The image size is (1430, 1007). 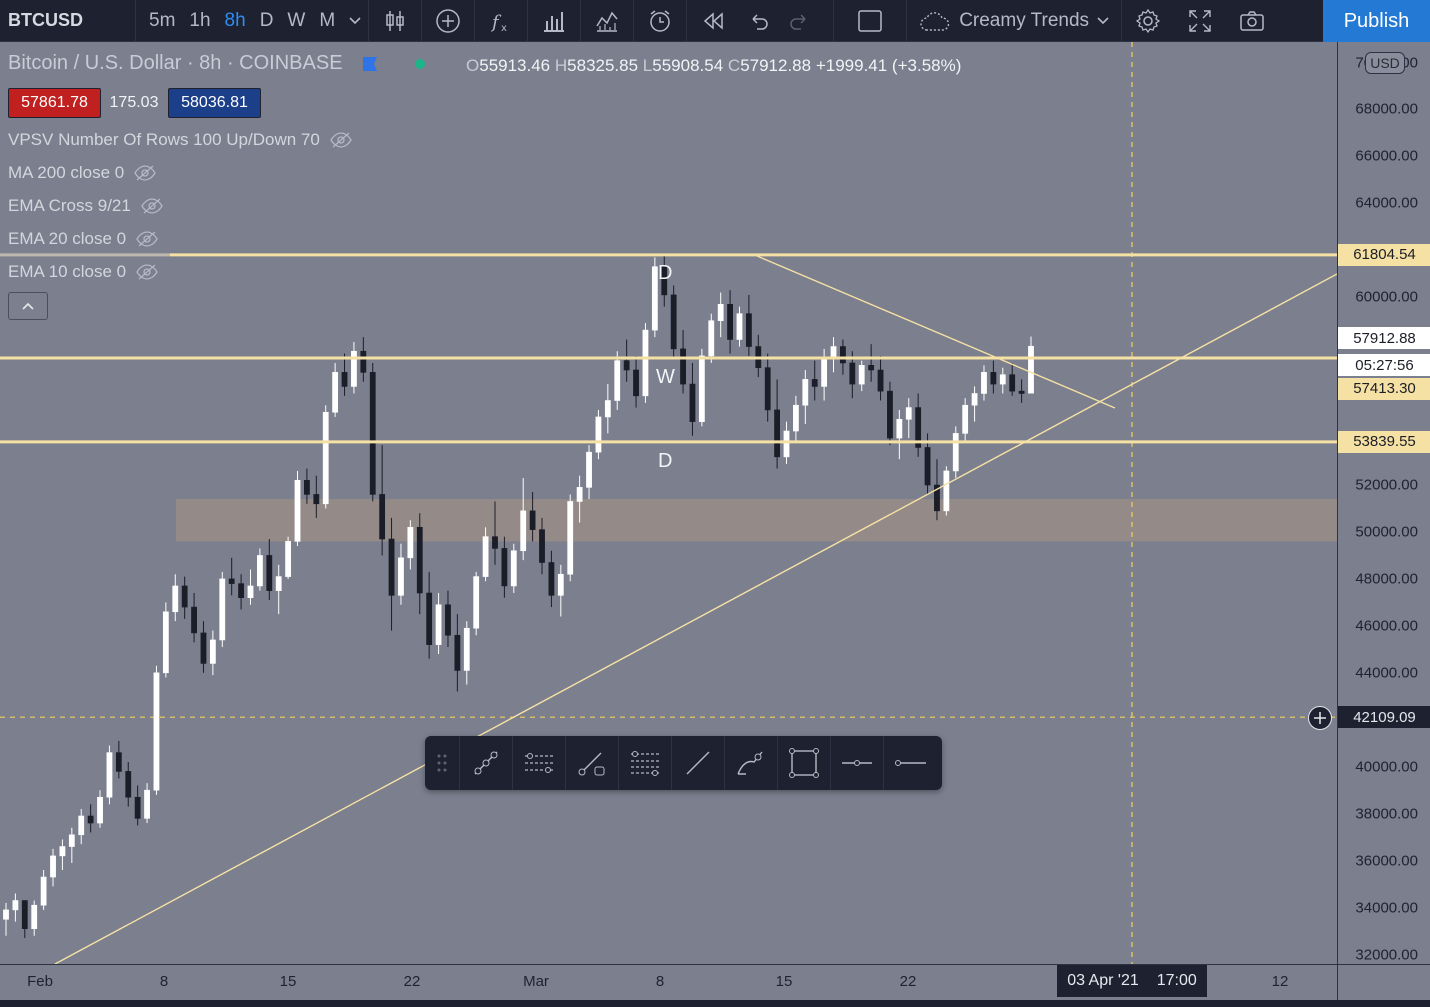 I want to click on crosshair-time: 17:00, so click(x=1176, y=980).